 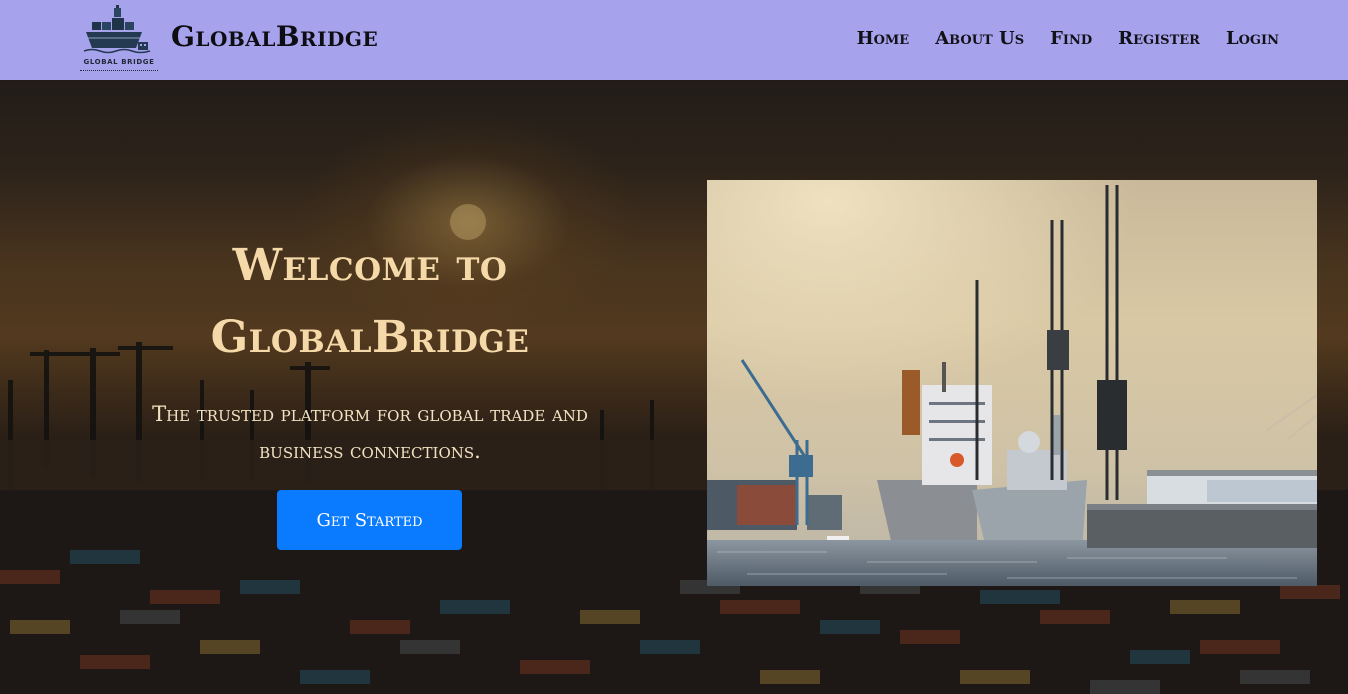 What do you see at coordinates (369, 520) in the screenshot?
I see `get-started-button: Get Started` at bounding box center [369, 520].